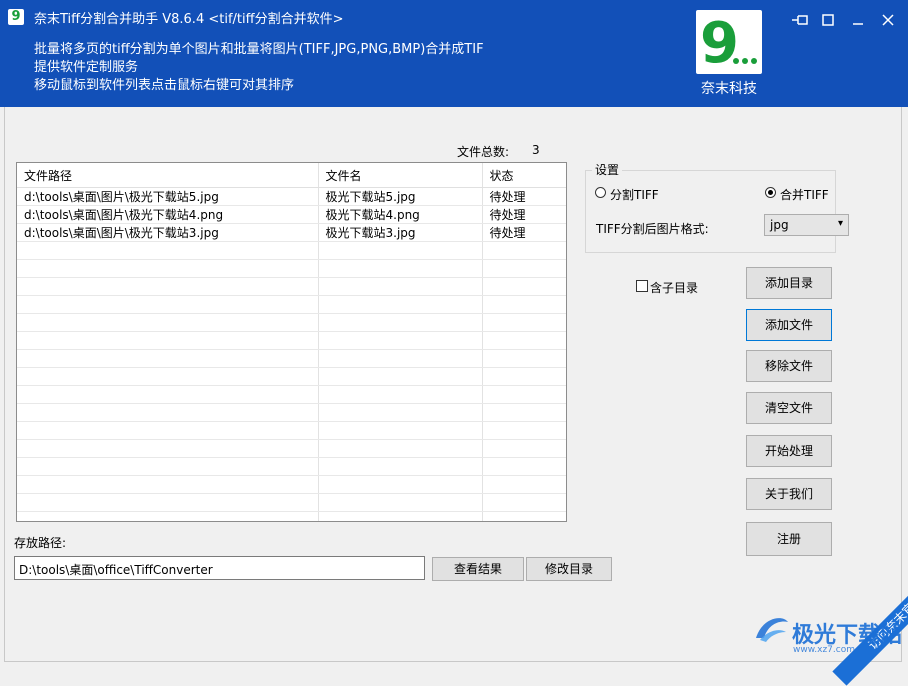 This screenshot has height=686, width=908. I want to click on about-button: 关于我们, so click(789, 494).